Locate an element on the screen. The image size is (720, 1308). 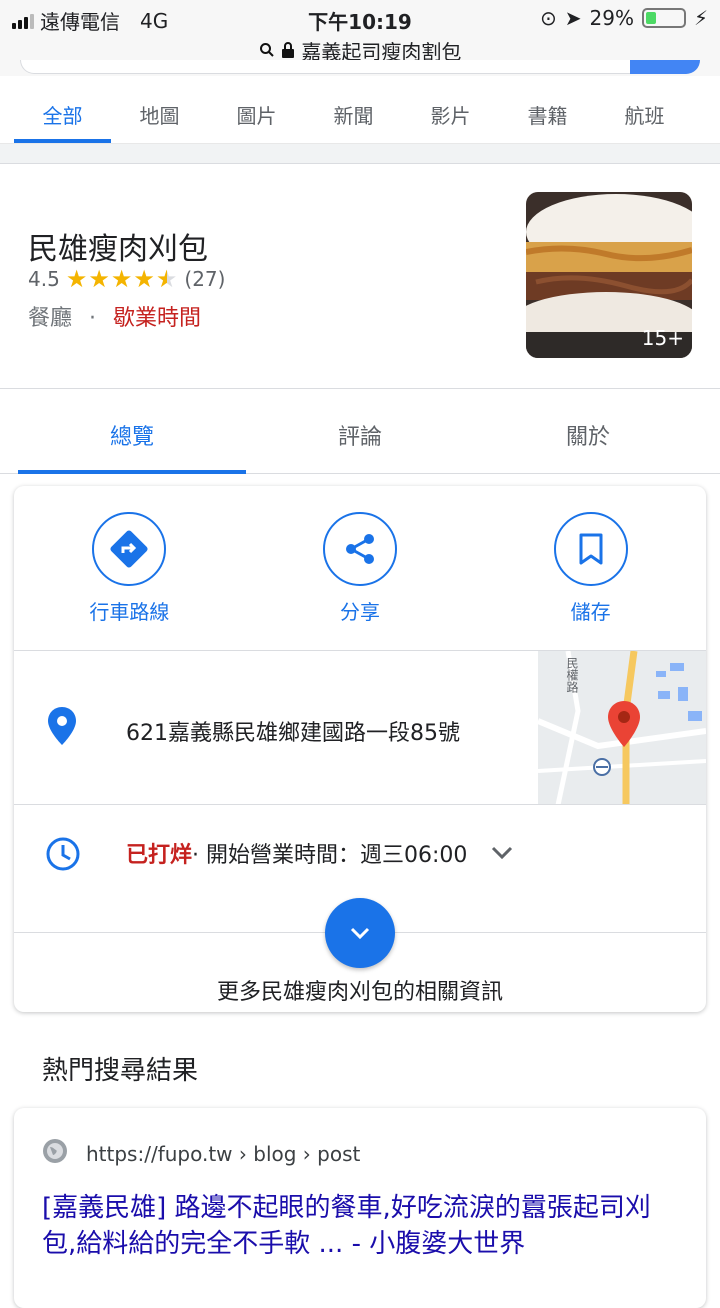
tab-flights: 航班 is located at coordinates (644, 109).